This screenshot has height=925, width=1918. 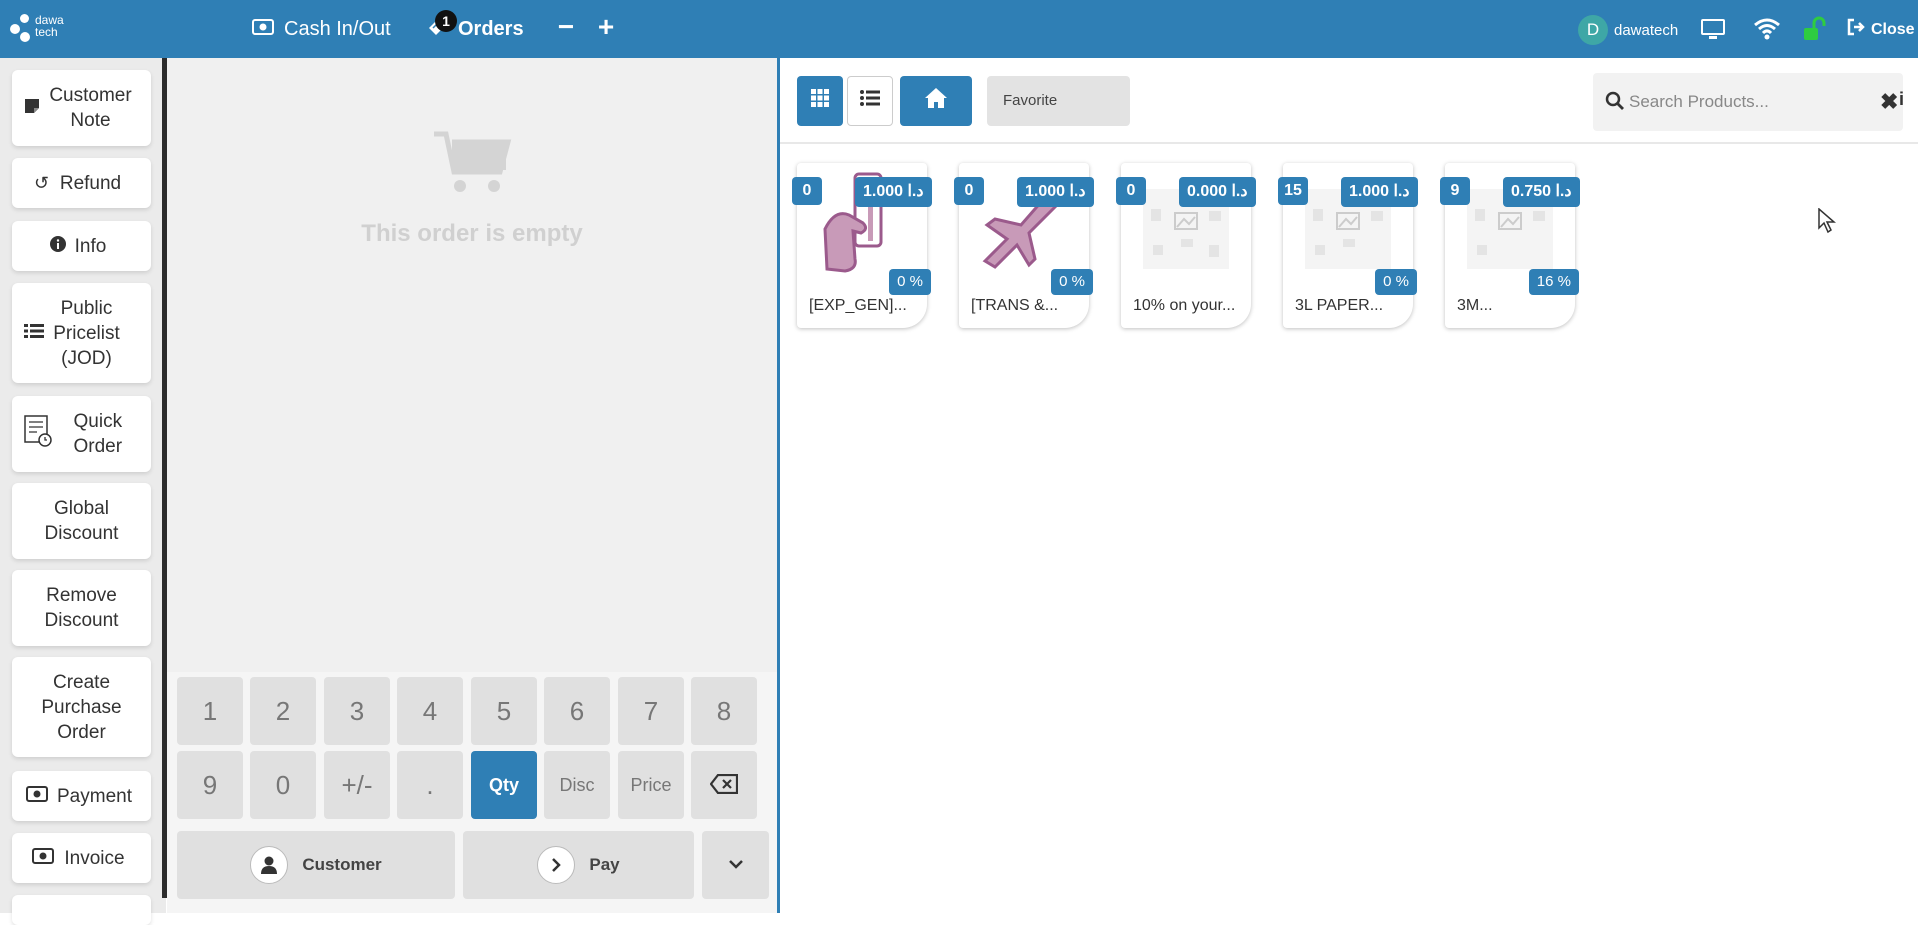 I want to click on quick-order-icon, so click(x=38, y=434).